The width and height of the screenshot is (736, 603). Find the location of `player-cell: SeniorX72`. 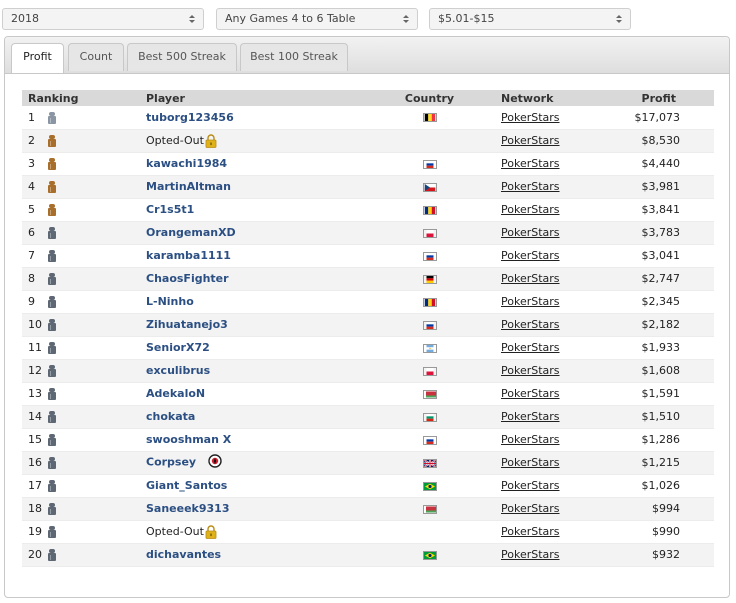

player-cell: SeniorX72 is located at coordinates (252, 348).